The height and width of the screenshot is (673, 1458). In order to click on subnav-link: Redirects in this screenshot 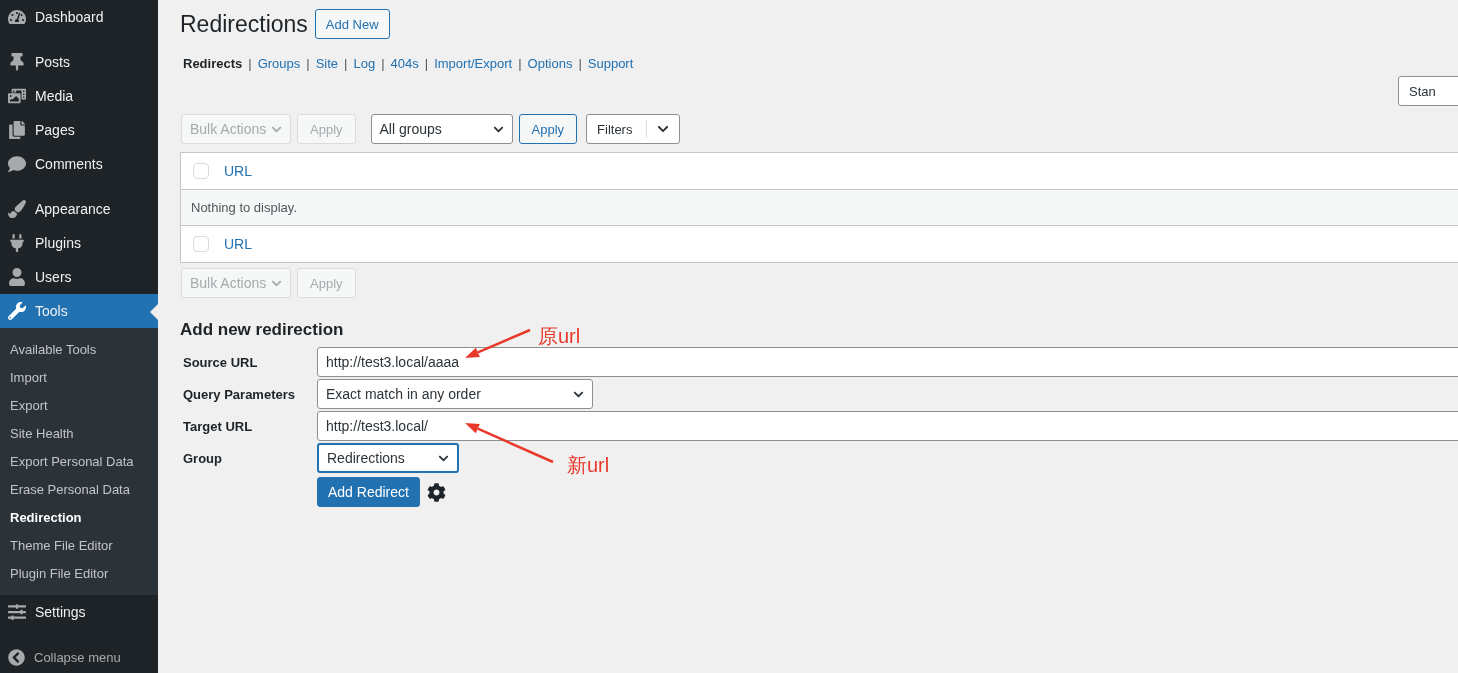, I will do `click(213, 63)`.